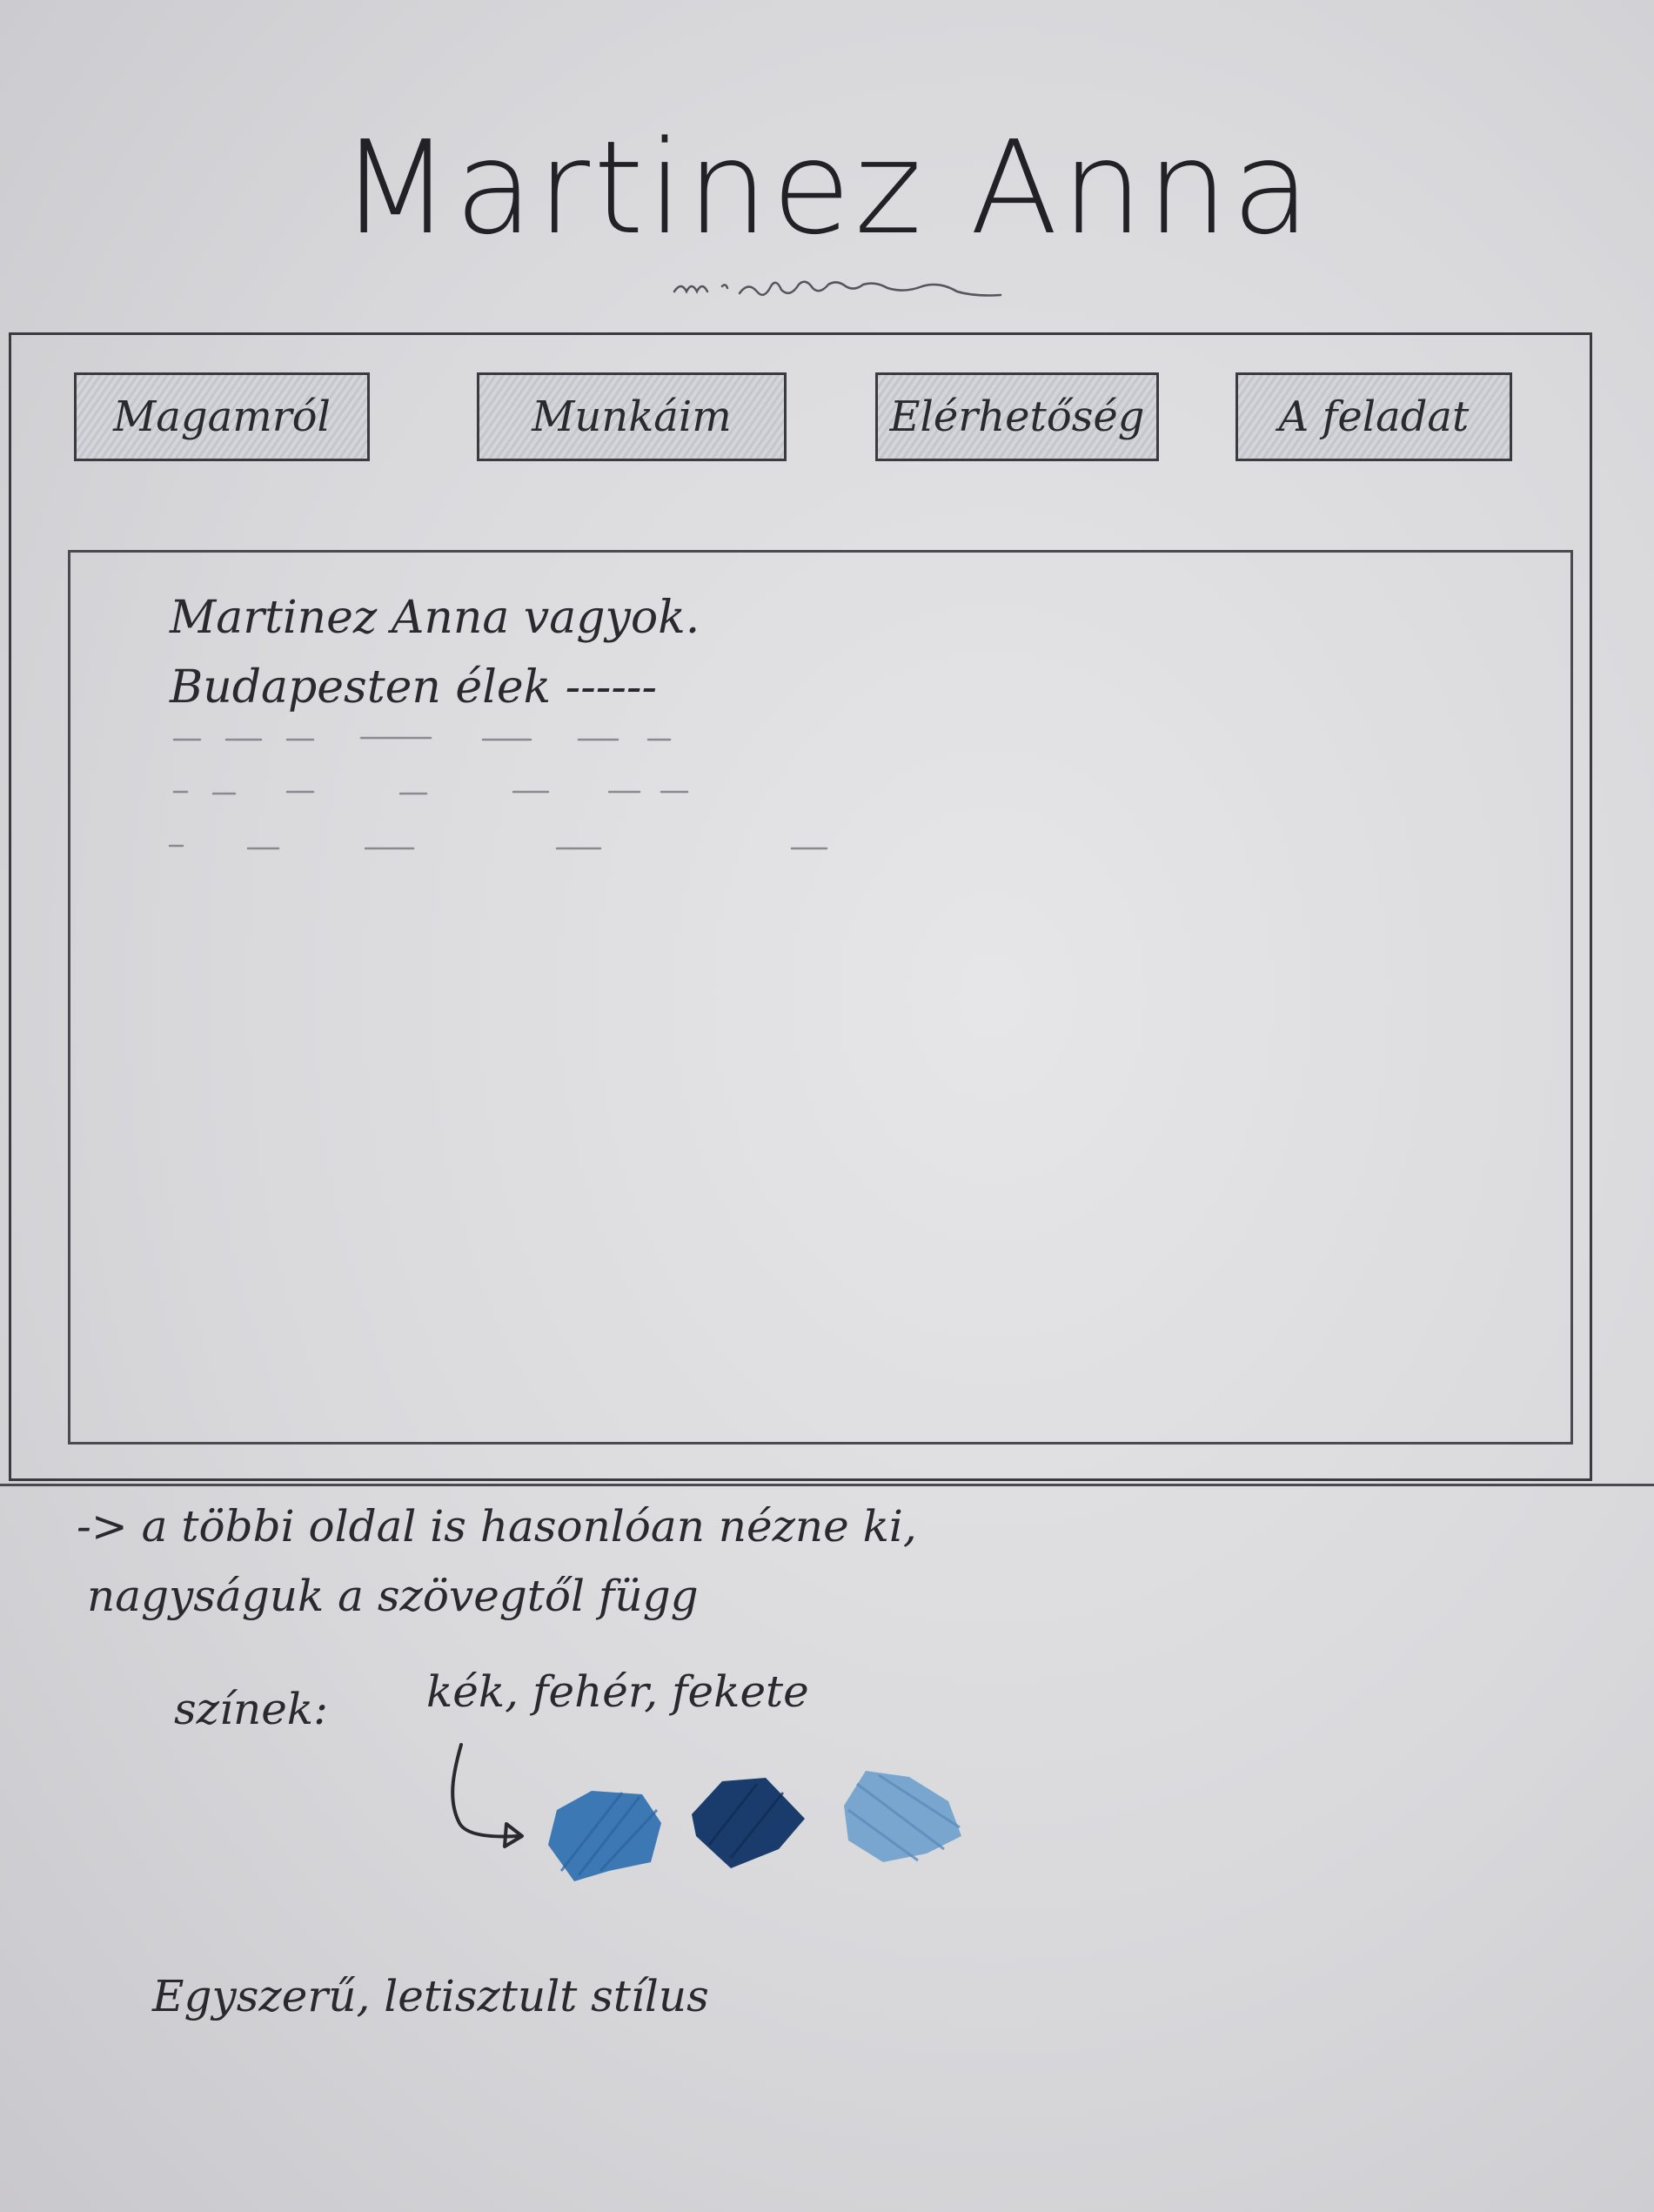 The width and height of the screenshot is (1654, 2212). What do you see at coordinates (617, 1692) in the screenshot?
I see `colors-value: kék, fehér, fekete` at bounding box center [617, 1692].